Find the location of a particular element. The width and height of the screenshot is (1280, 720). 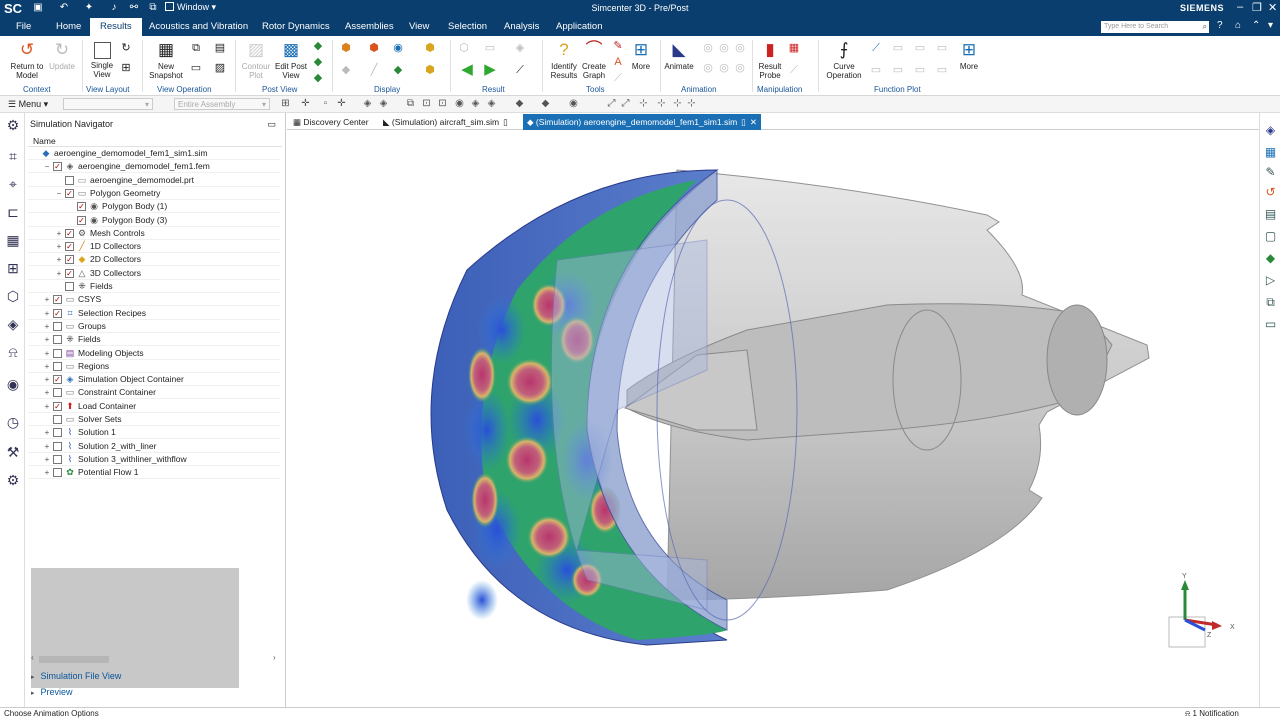

gear-icon: ⚙ is located at coordinates (13, 125).